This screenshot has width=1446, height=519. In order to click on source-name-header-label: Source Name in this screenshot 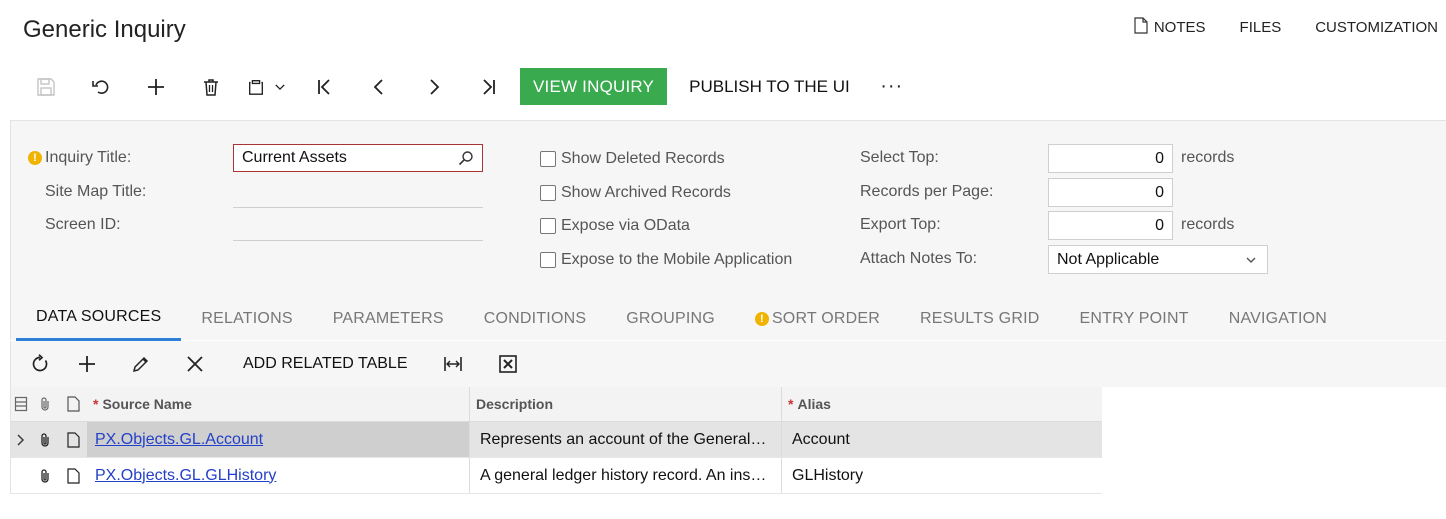, I will do `click(147, 404)`.